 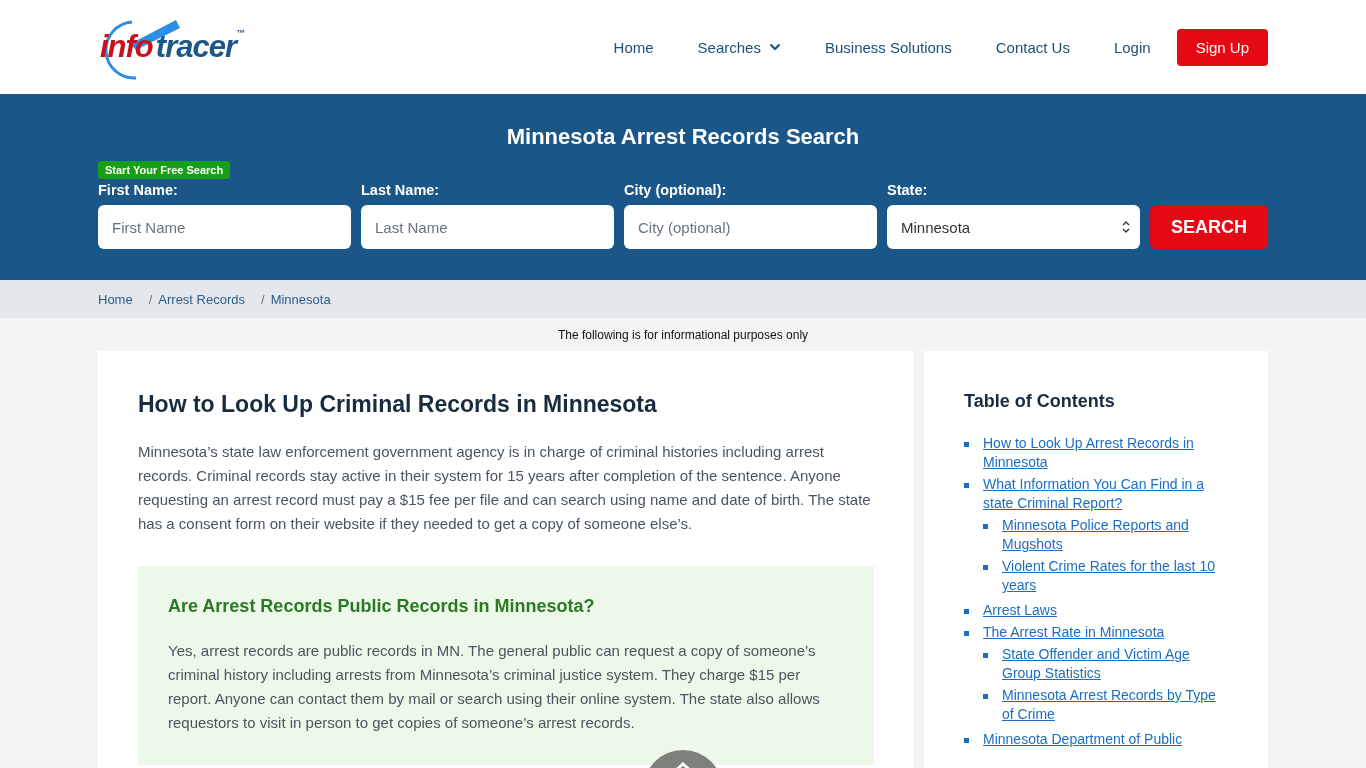 I want to click on toc-link: Minnesota Police Reports and Mugshots, so click(x=1115, y=535).